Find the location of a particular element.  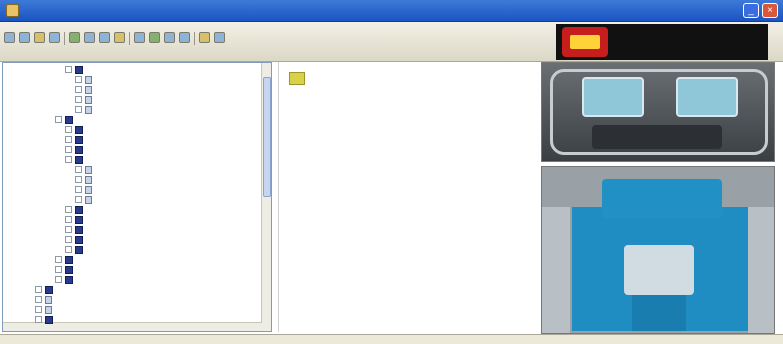

logo-mark is located at coordinates (585, 42).